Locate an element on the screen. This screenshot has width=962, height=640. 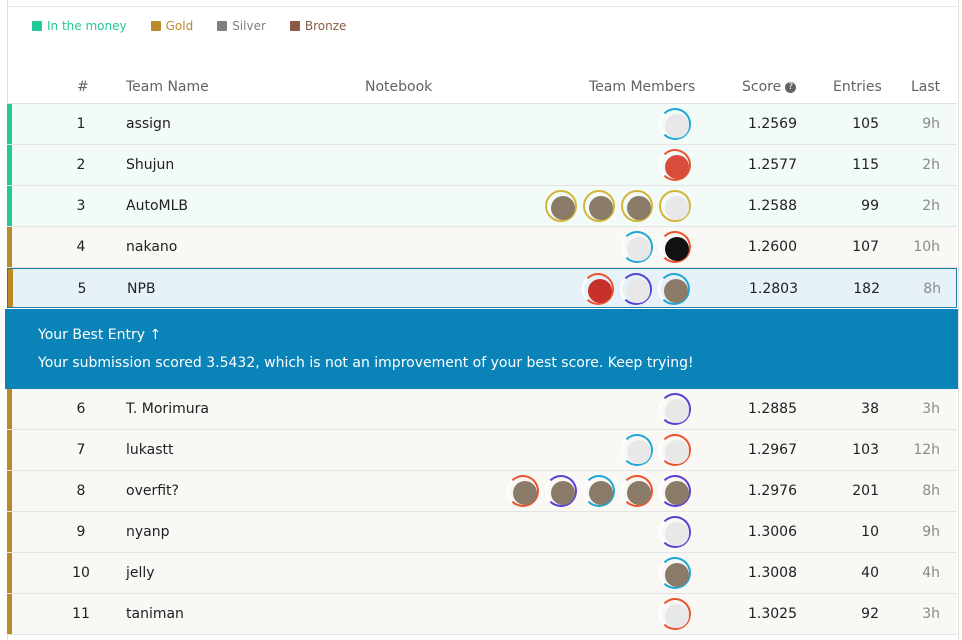
table-row: 3 AutoMLB 1.2588 99 2h is located at coordinates (482, 206).